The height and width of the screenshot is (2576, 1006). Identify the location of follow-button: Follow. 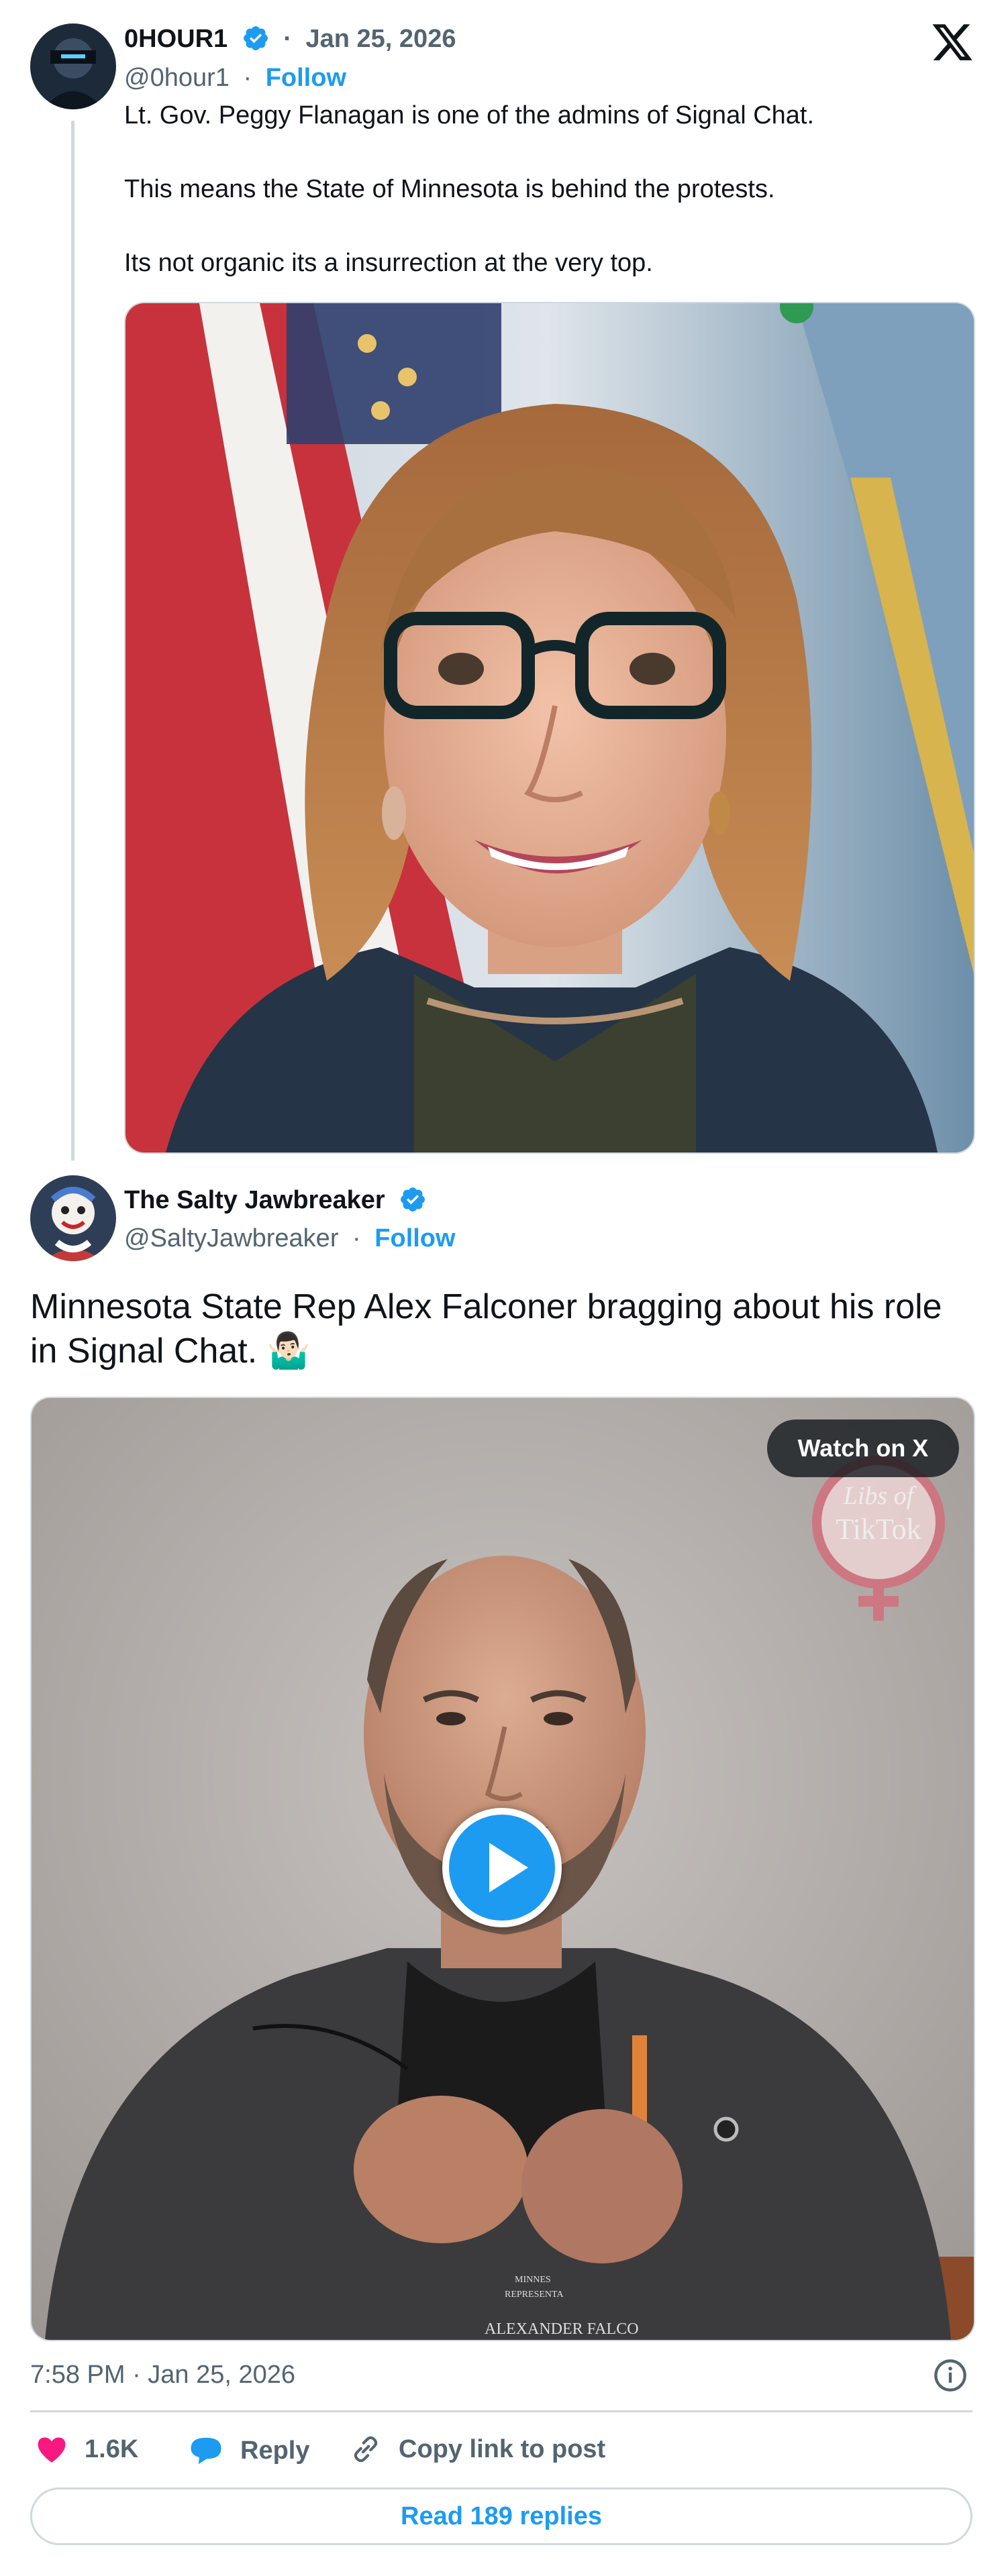
(306, 78).